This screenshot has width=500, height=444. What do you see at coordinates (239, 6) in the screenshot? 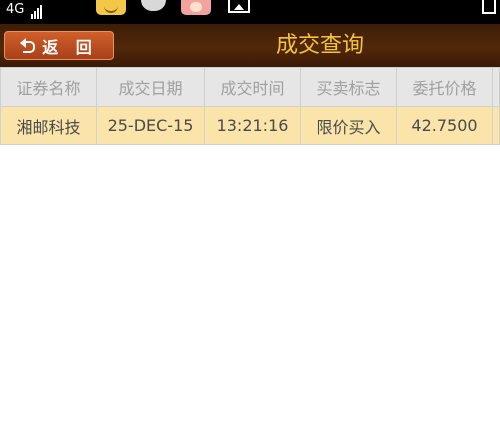
I see `image-icon` at bounding box center [239, 6].